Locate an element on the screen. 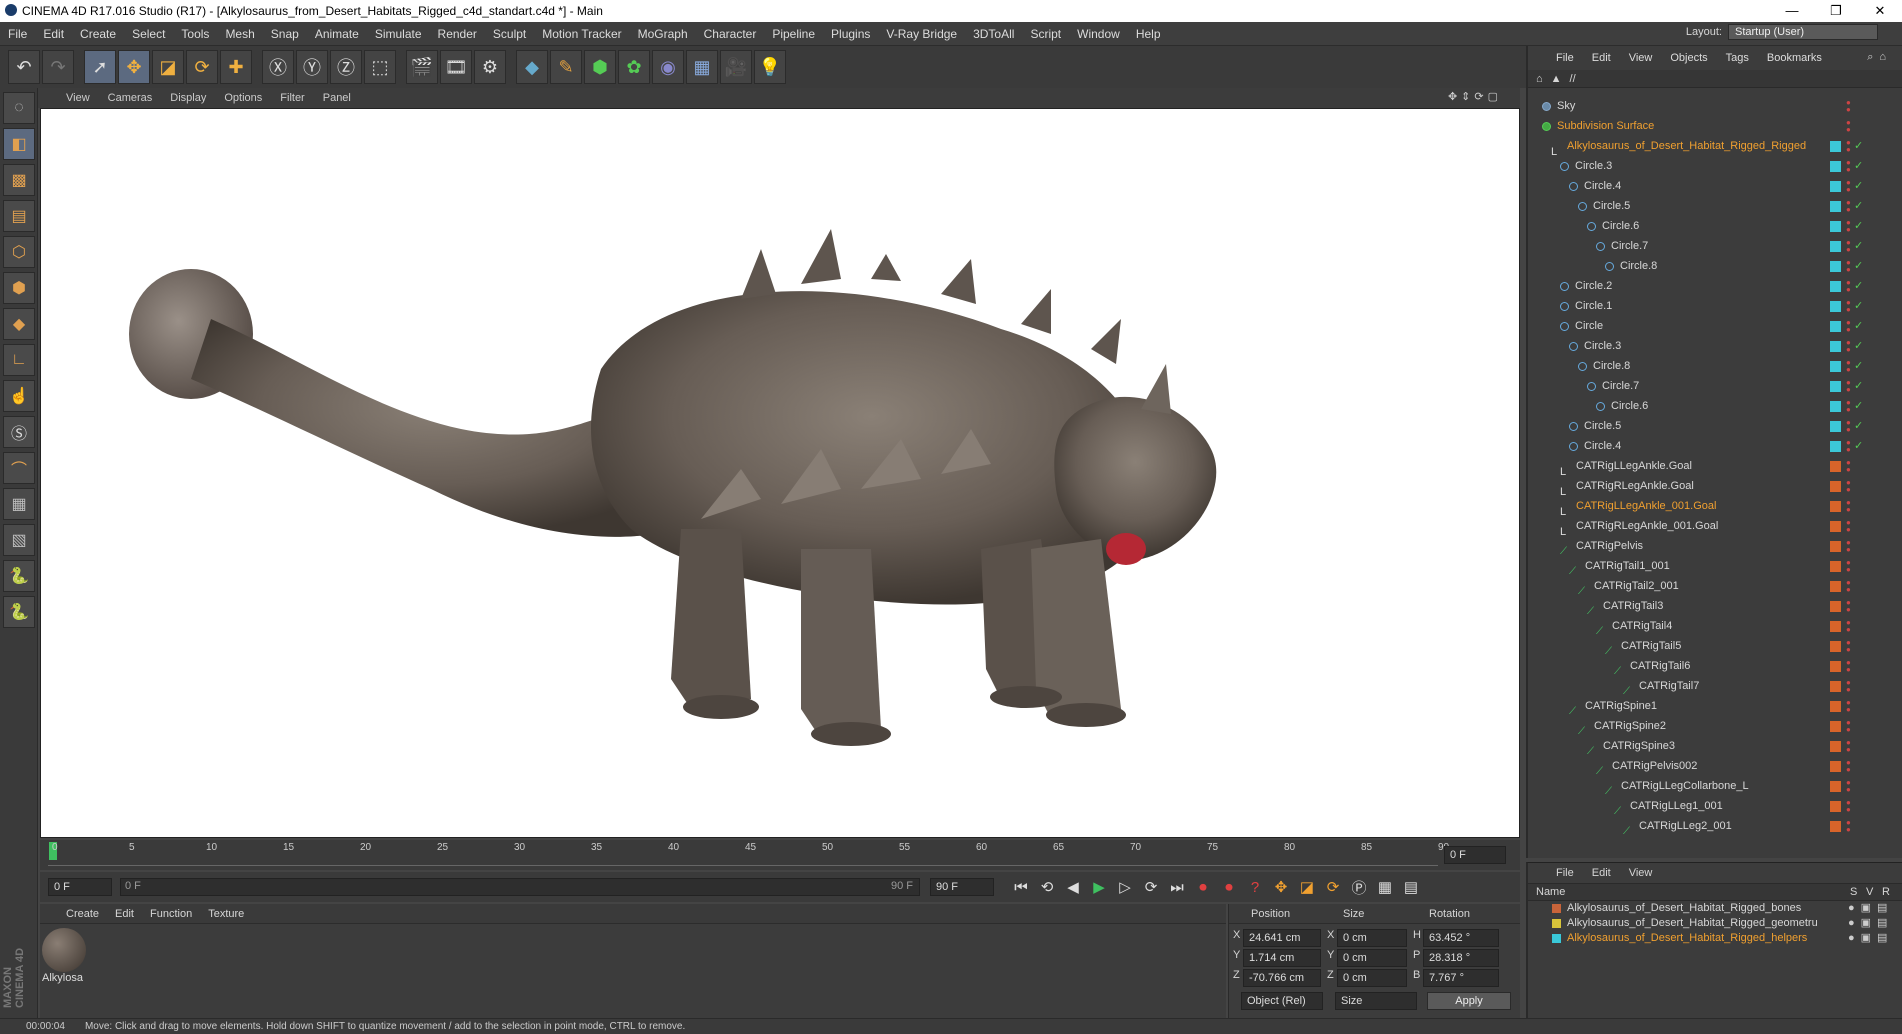  menu-script: Script is located at coordinates (1045, 34).